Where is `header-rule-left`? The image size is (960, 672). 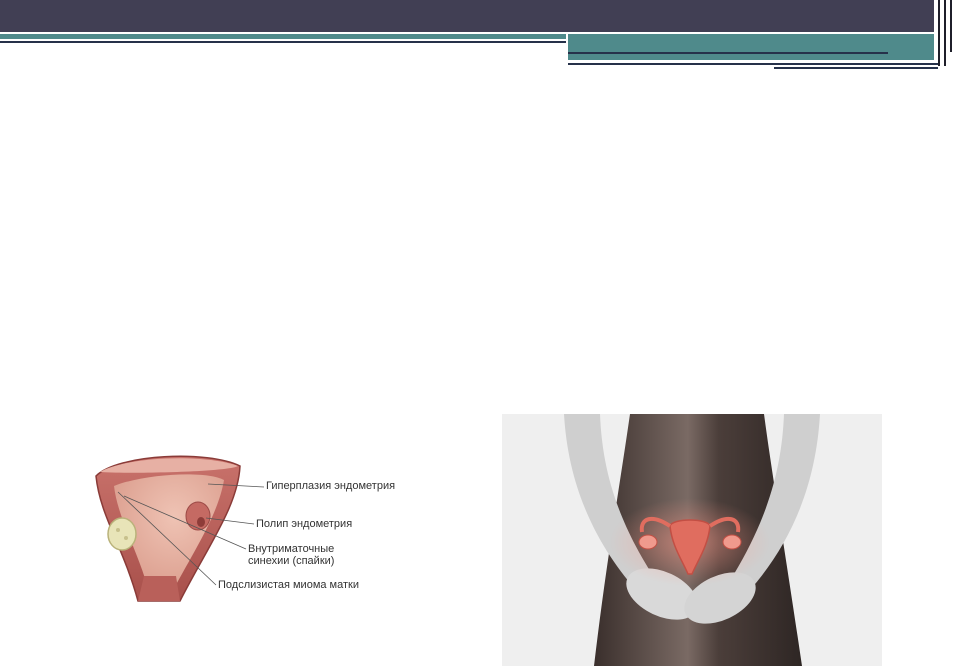
header-rule-left is located at coordinates (283, 42).